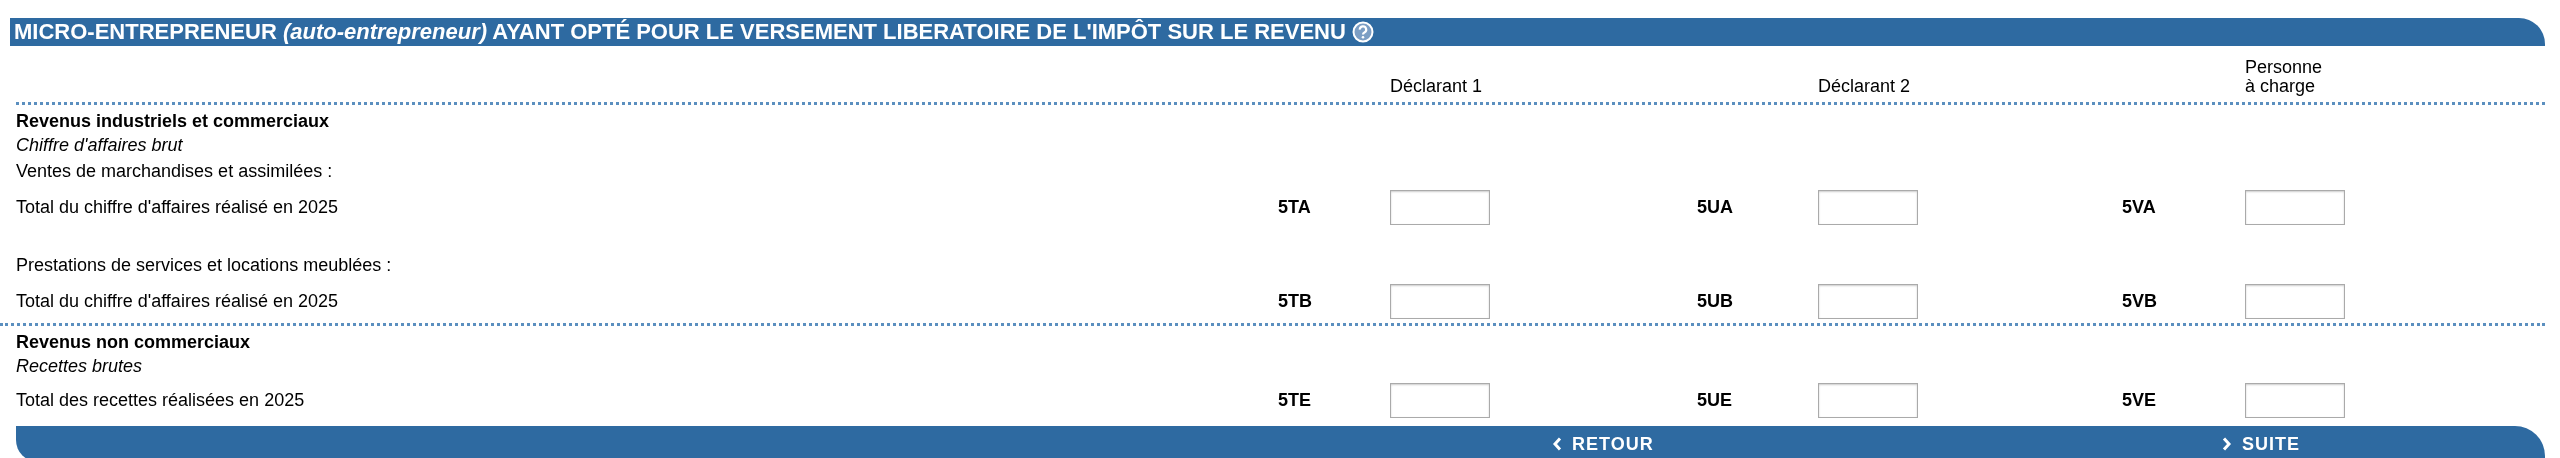 The image size is (2560, 458). What do you see at coordinates (1295, 301) in the screenshot?
I see `box-code: 5TB` at bounding box center [1295, 301].